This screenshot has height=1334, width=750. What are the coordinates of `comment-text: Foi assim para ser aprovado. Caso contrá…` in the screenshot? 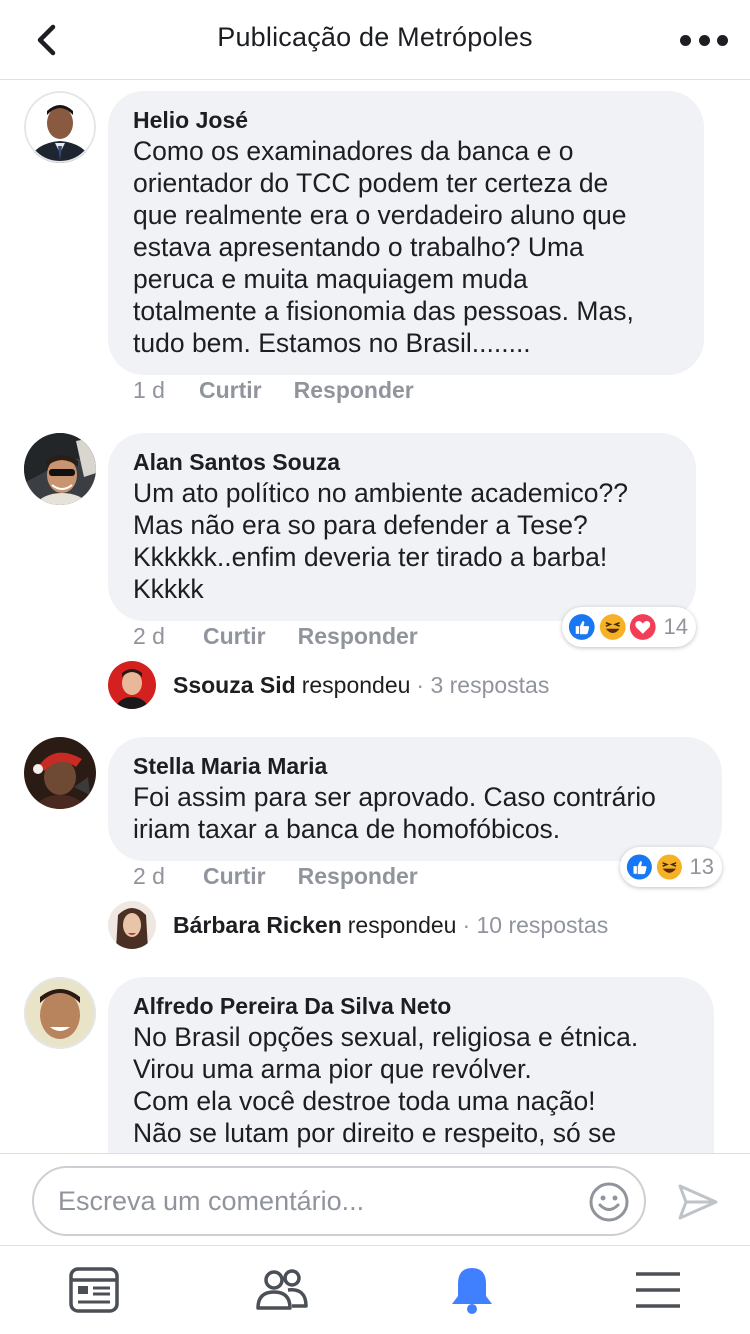 It's located at (394, 813).